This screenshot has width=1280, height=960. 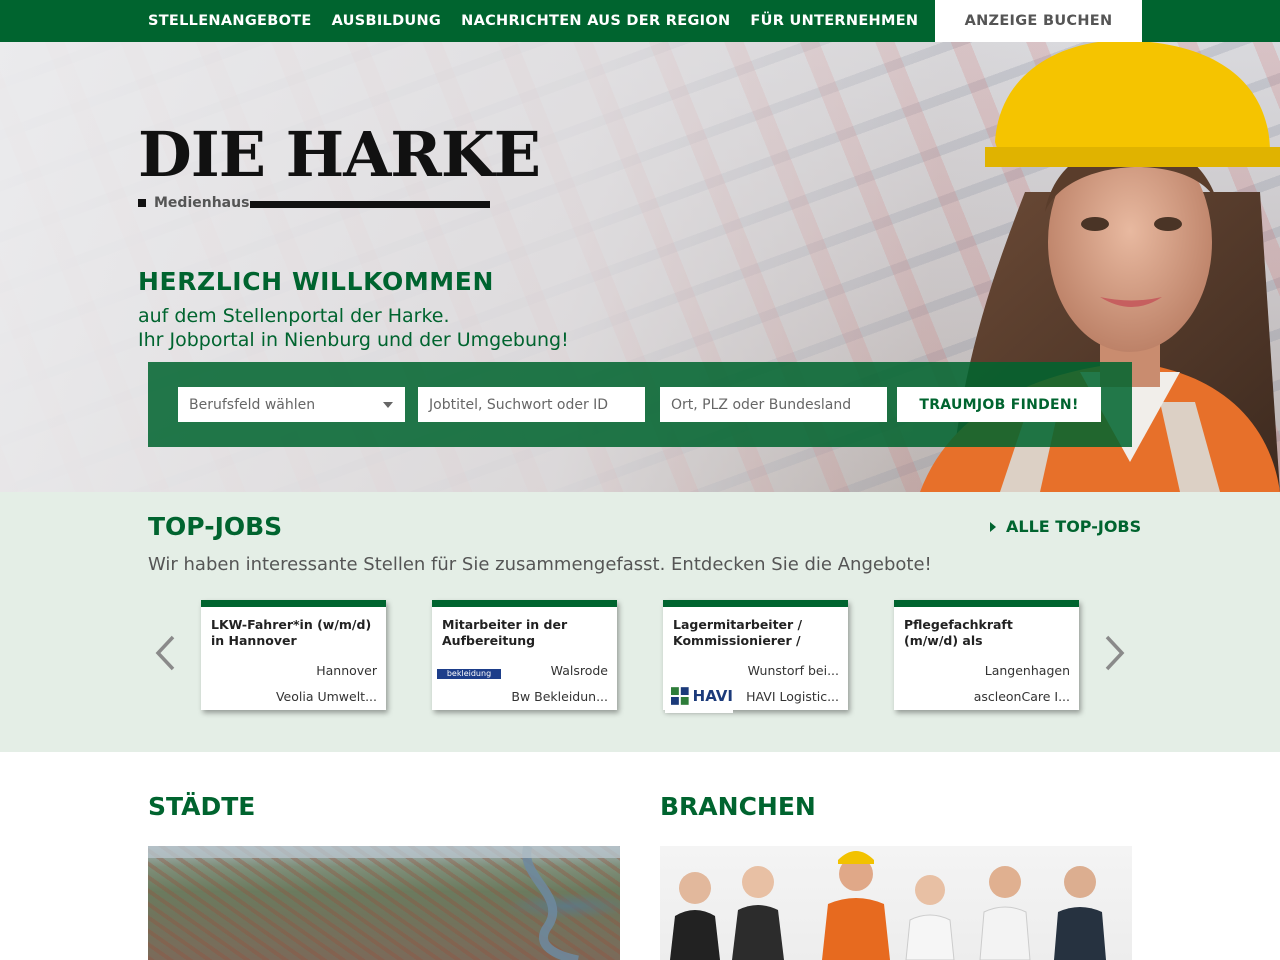 I want to click on location-input-placeholder: Ort, PLZ oder Bundesland, so click(x=761, y=404).